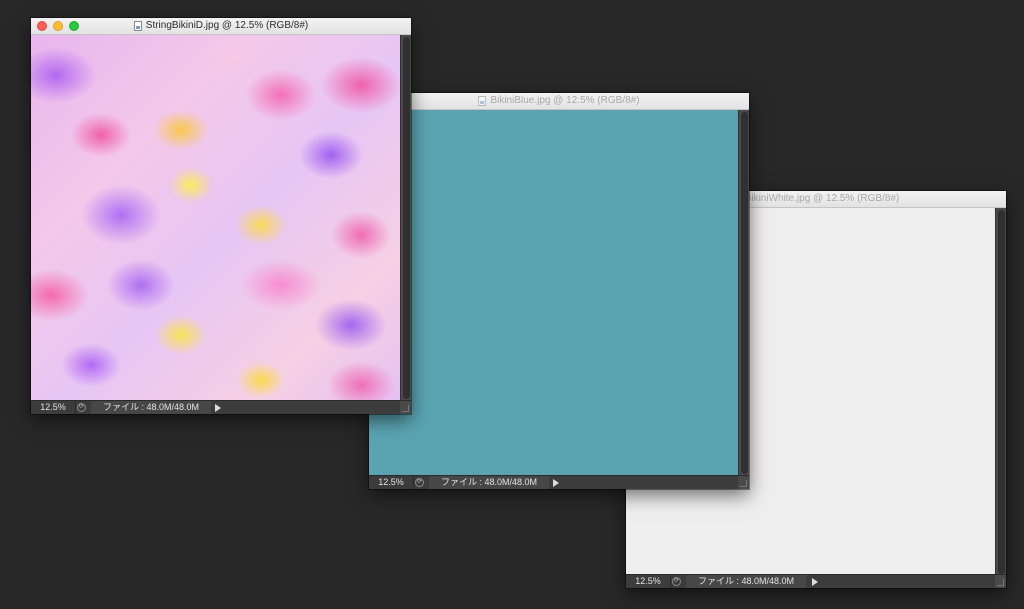 The image size is (1024, 609). I want to click on window-title: StringBikiniD.jpg @ 12.5% (RGB/8#), so click(227, 25).